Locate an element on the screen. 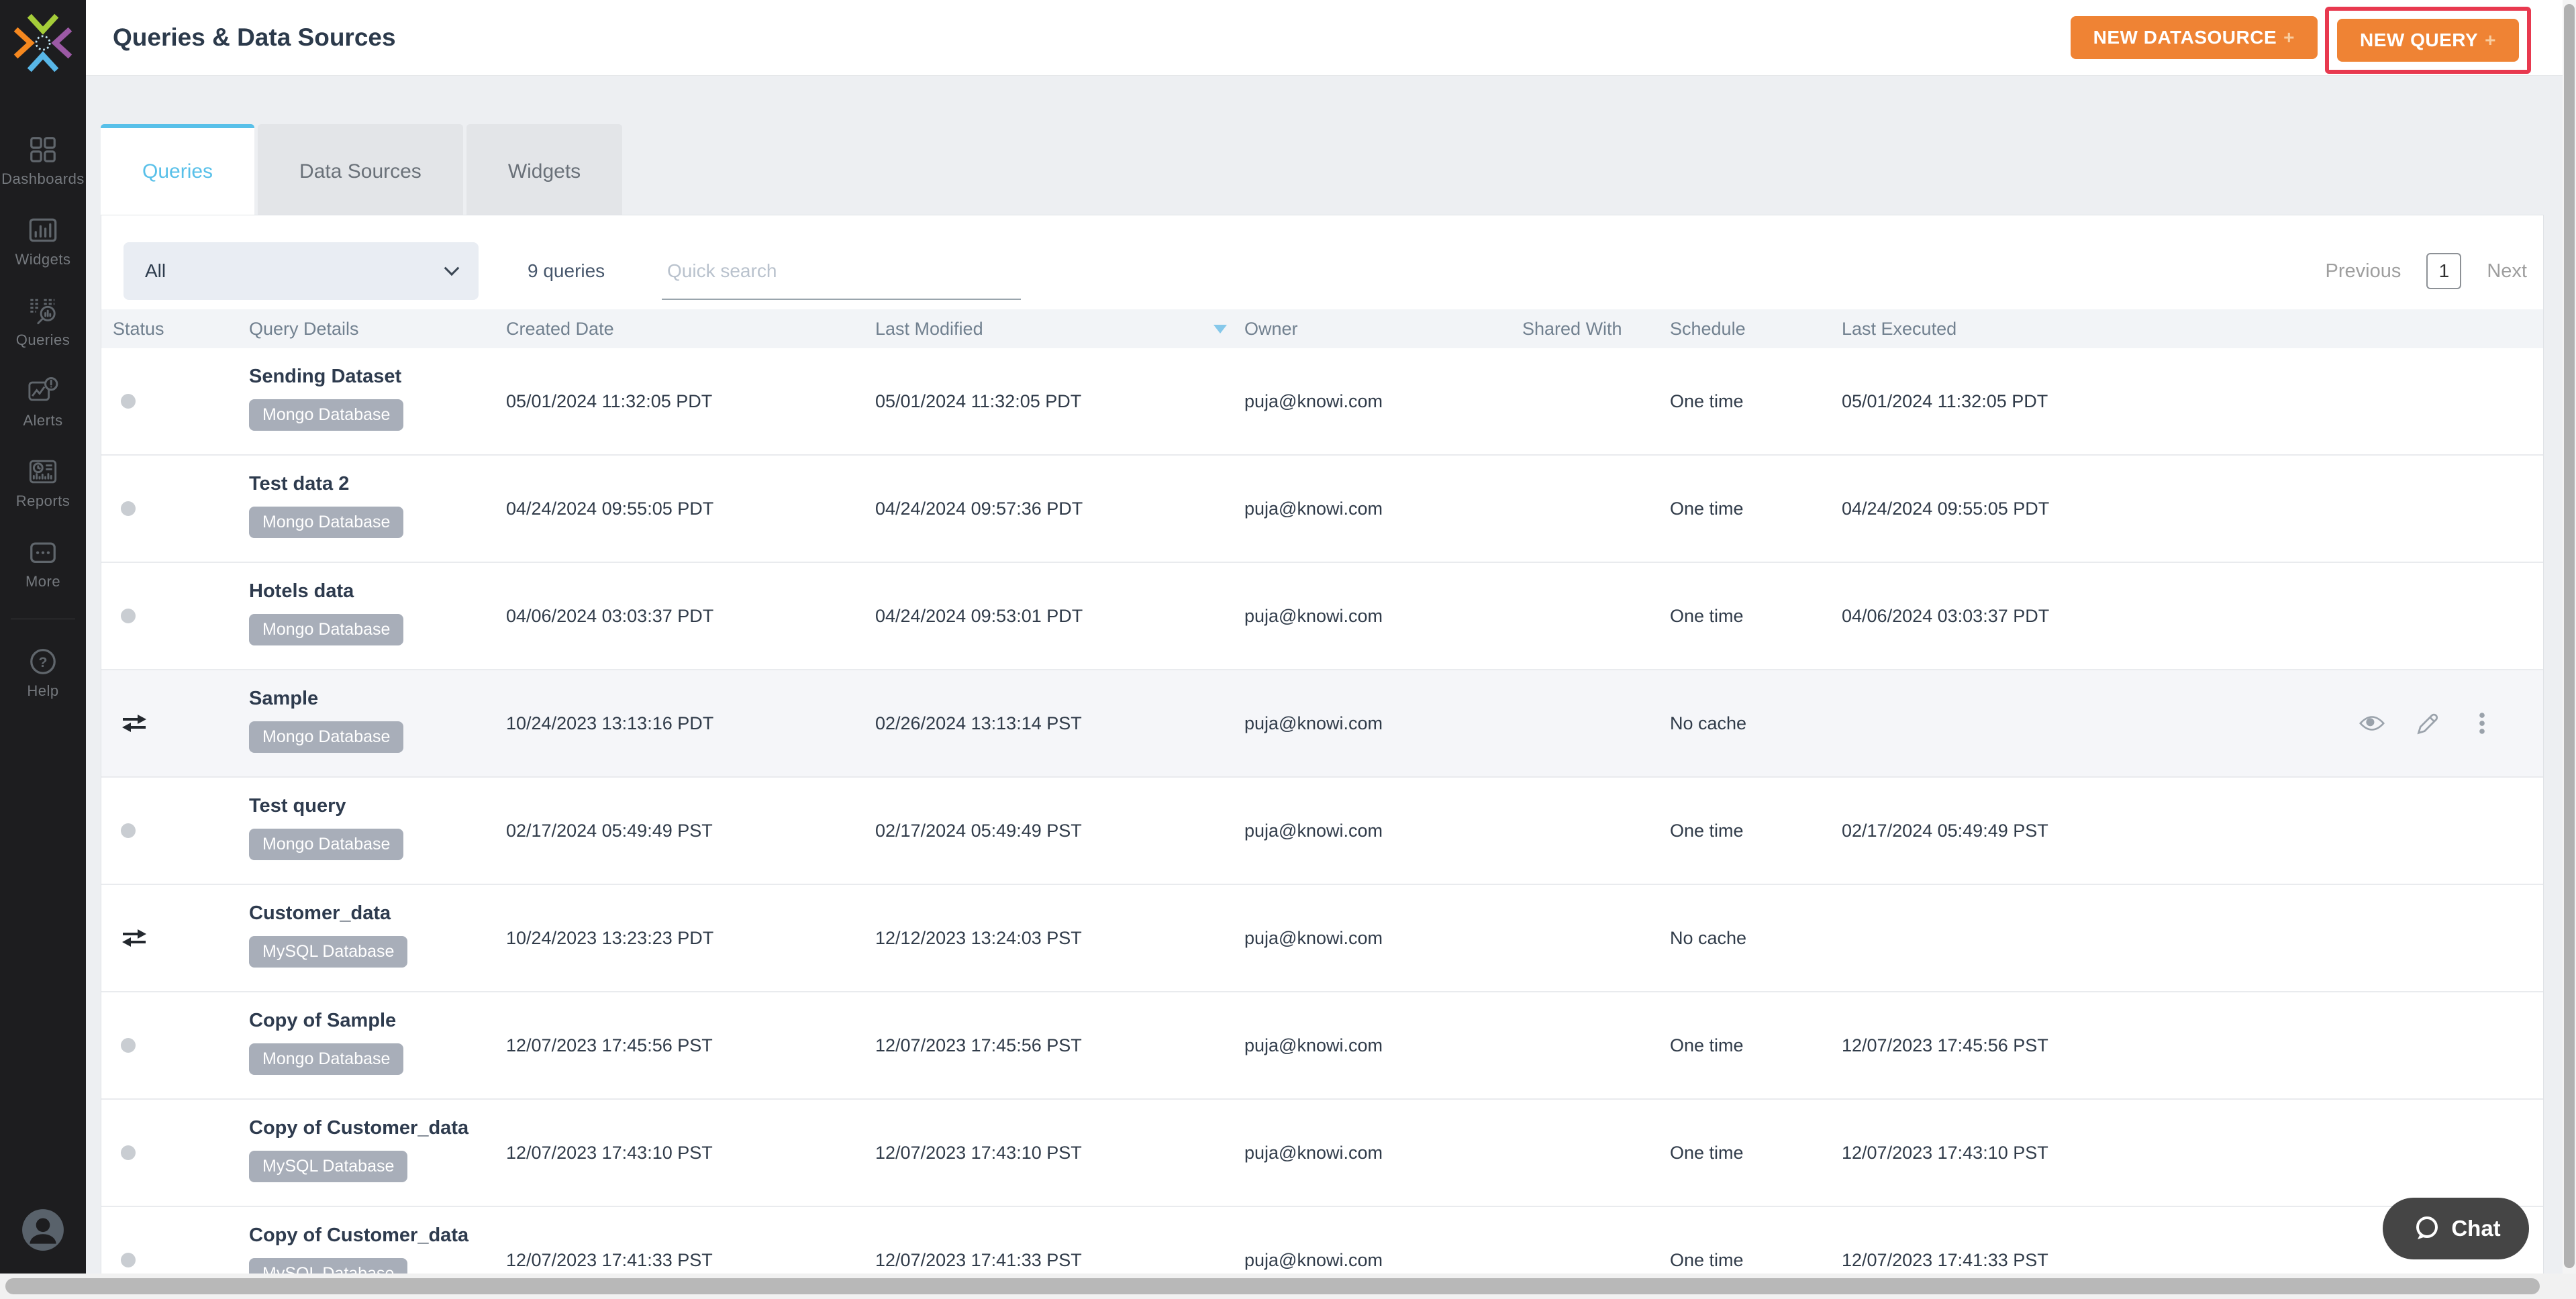 The image size is (2576, 1299). vertical-scrollbar is located at coordinates (2569, 637).